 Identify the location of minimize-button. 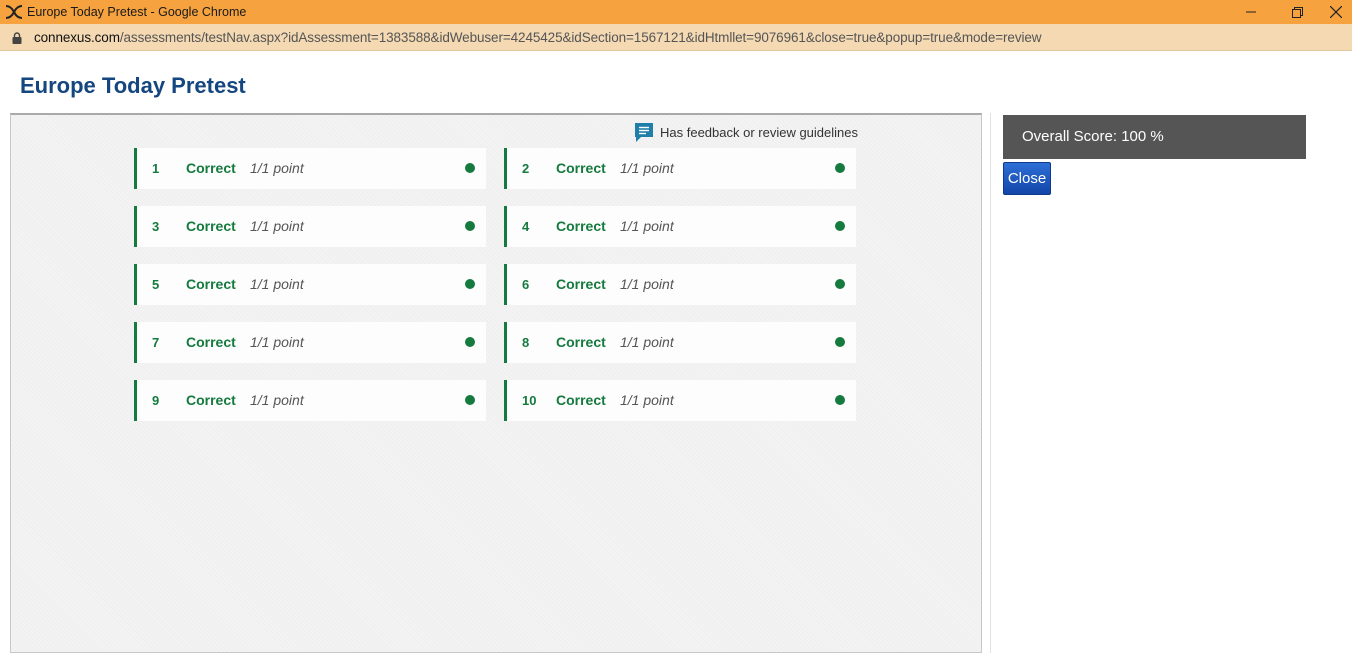
(1251, 12).